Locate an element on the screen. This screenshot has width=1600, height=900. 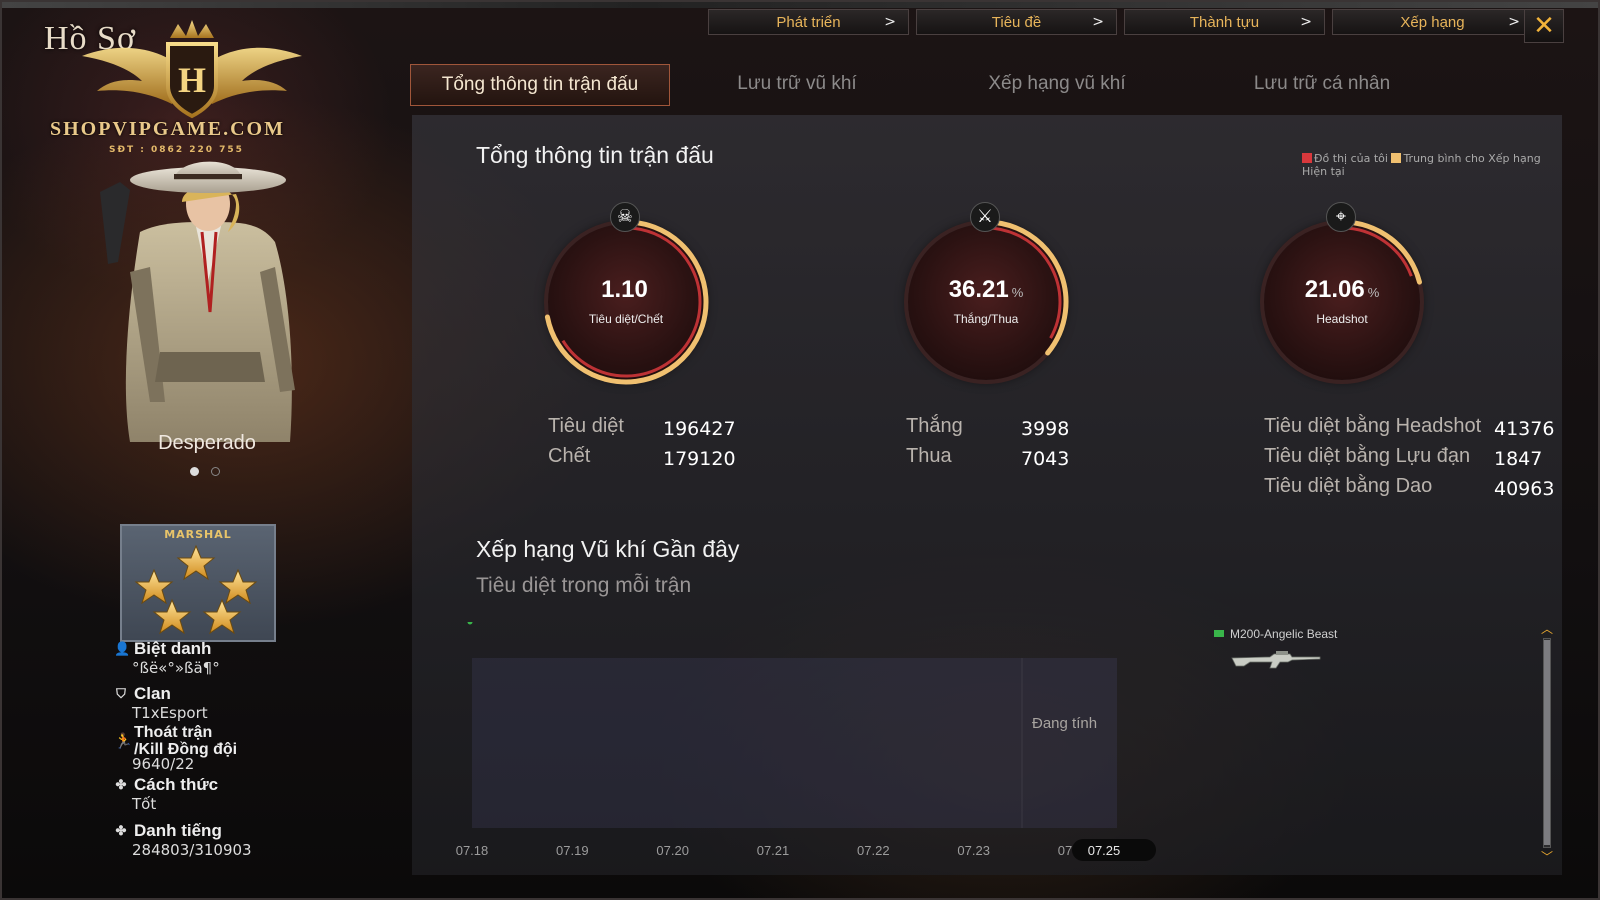
nickname-label: Biệt danh is located at coordinates (173, 648).